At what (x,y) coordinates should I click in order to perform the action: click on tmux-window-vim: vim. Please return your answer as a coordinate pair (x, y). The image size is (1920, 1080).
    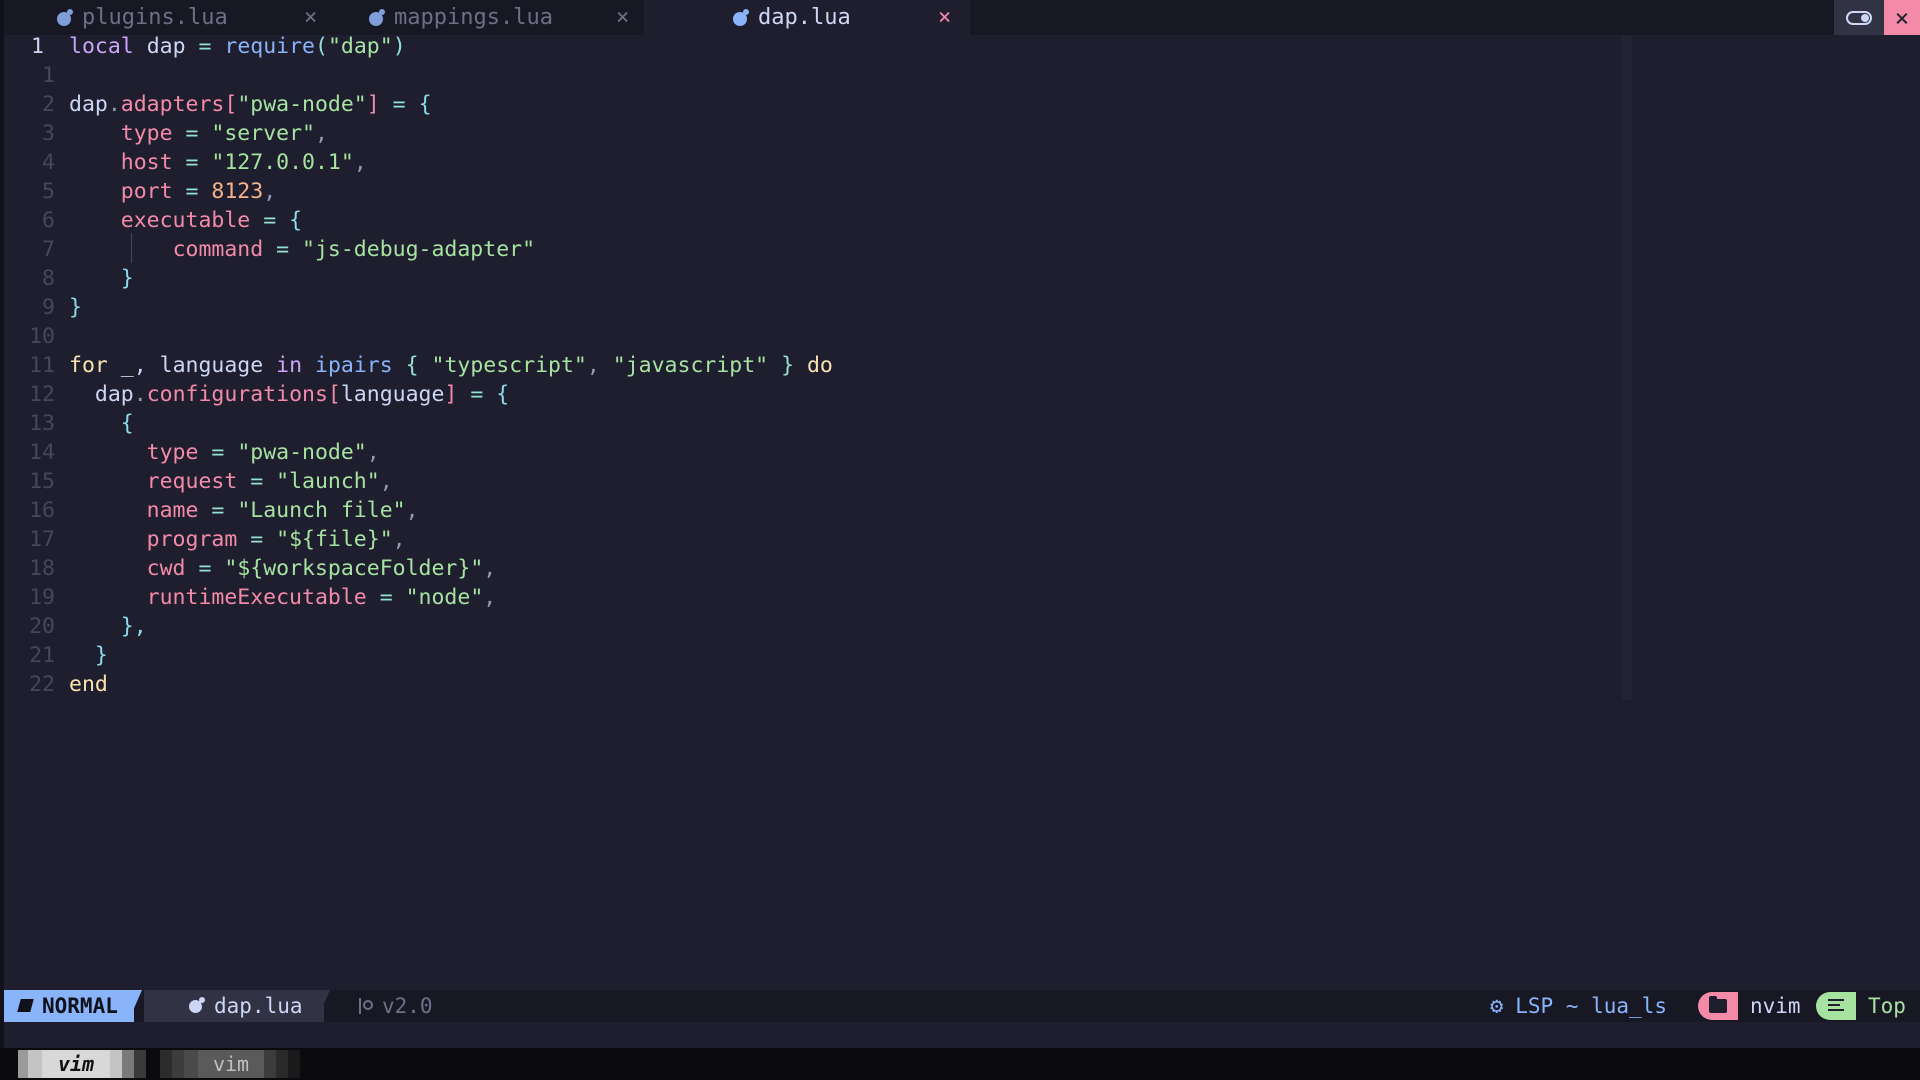
    Looking at the image, I should click on (231, 1064).